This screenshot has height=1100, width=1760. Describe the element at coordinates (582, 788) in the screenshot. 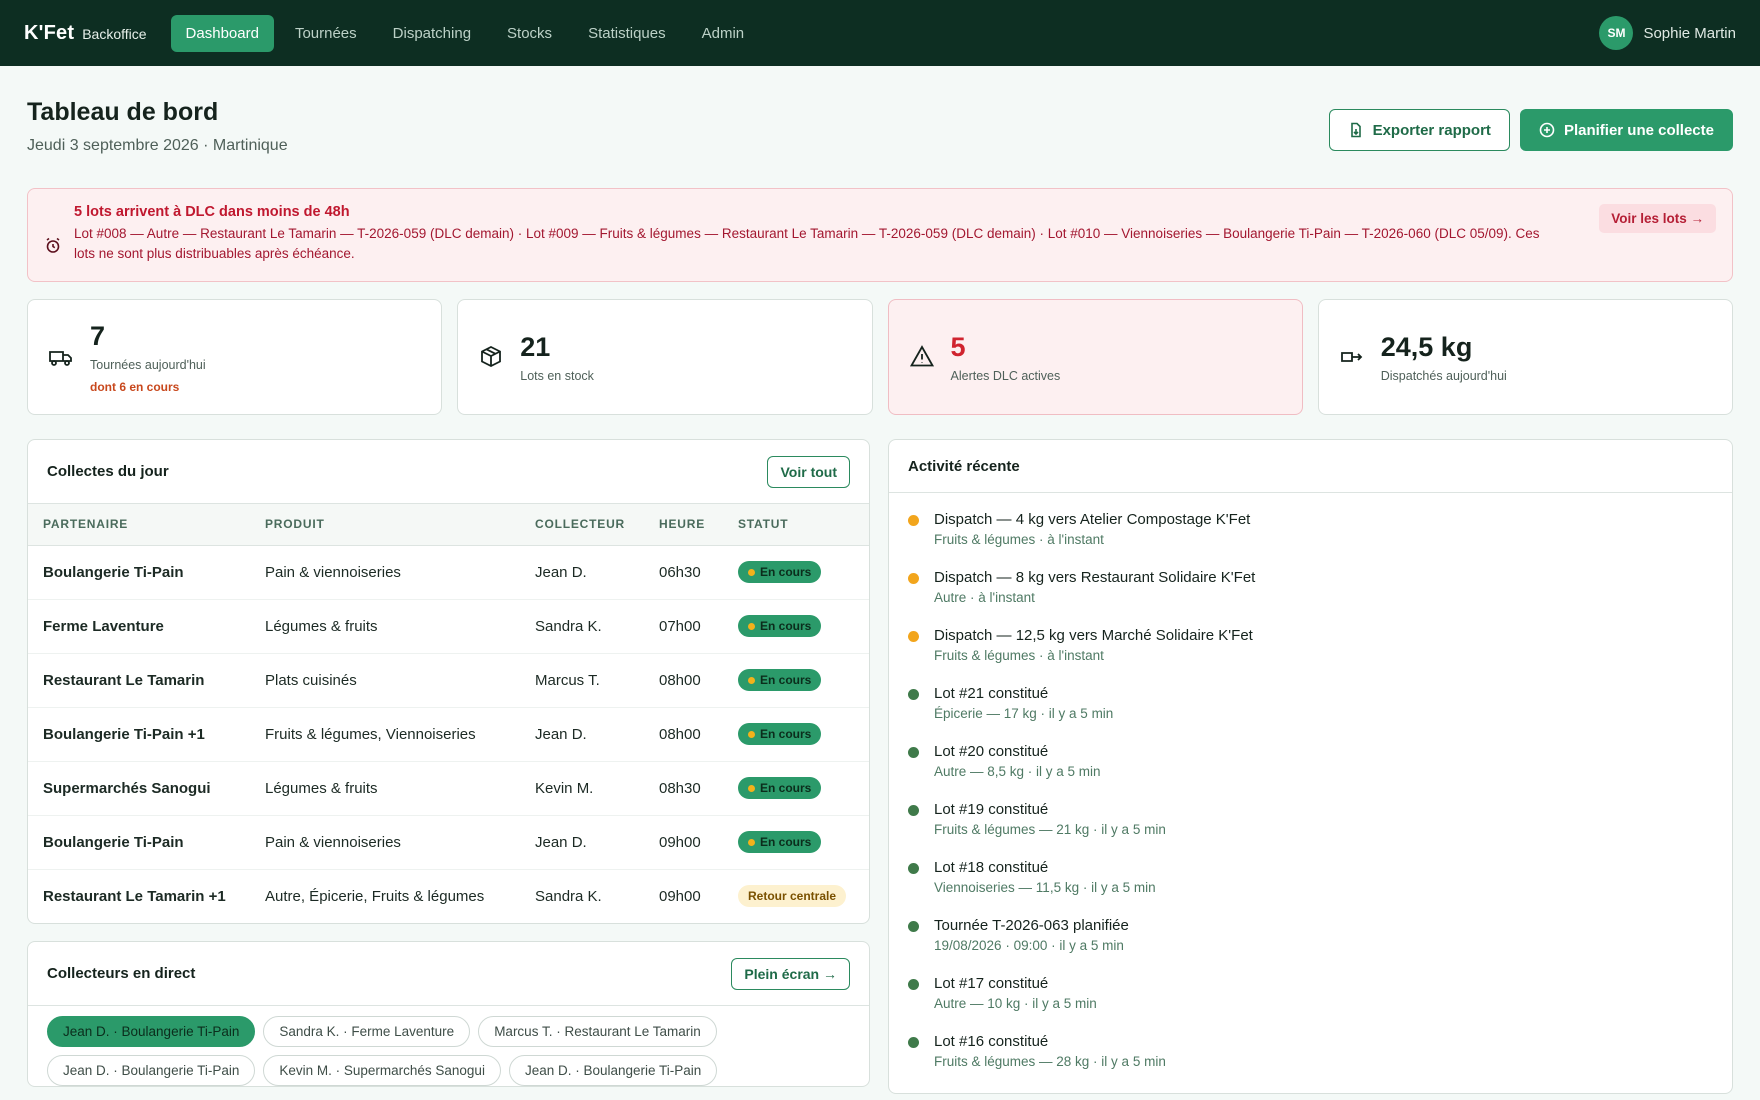

I see `collector-cell: Kevin M.` at that location.